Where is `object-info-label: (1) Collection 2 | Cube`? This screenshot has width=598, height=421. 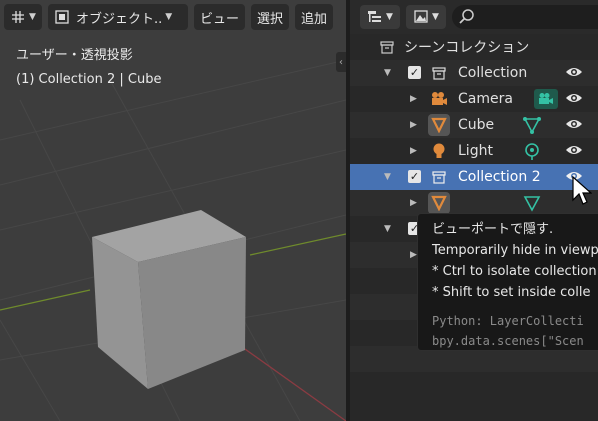
object-info-label: (1) Collection 2 | Cube is located at coordinates (89, 79).